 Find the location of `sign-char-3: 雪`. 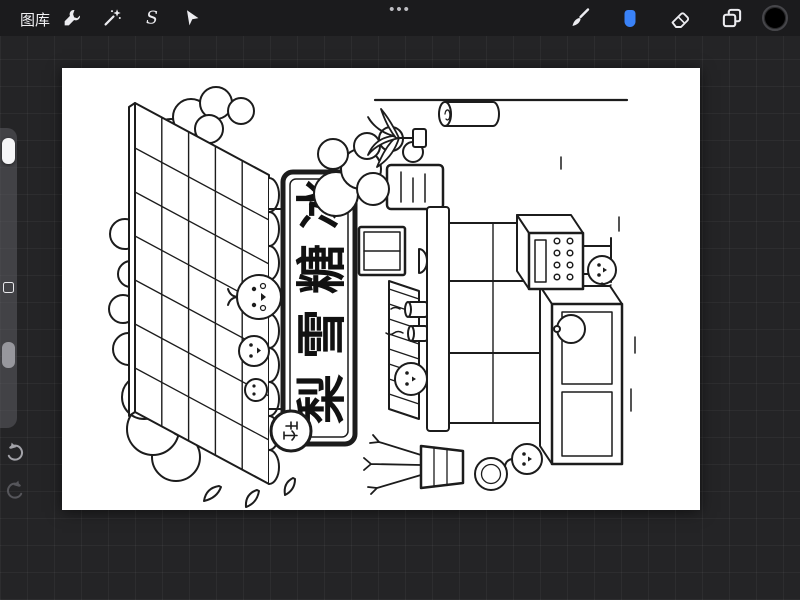

sign-char-3: 雪 is located at coordinates (322, 334).